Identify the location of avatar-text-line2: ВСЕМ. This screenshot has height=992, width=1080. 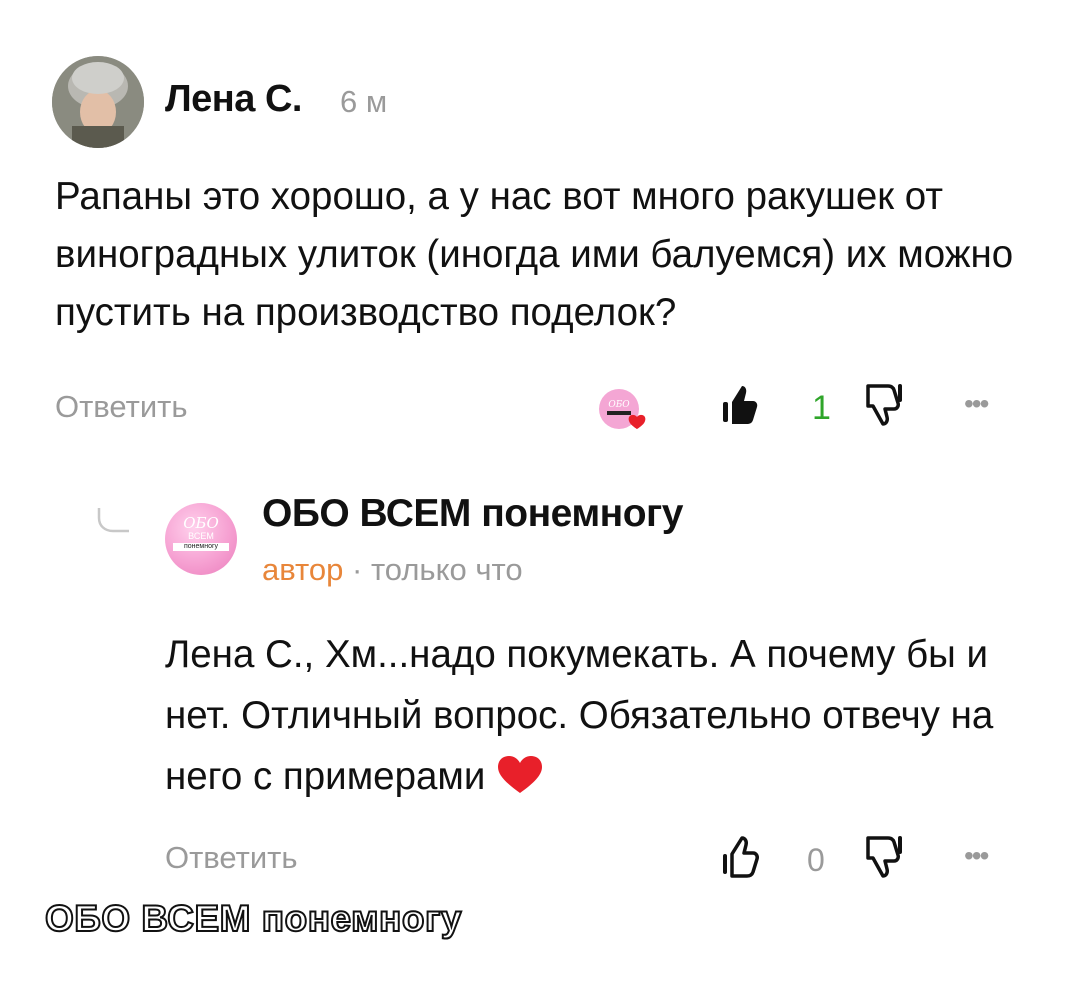
(201, 536).